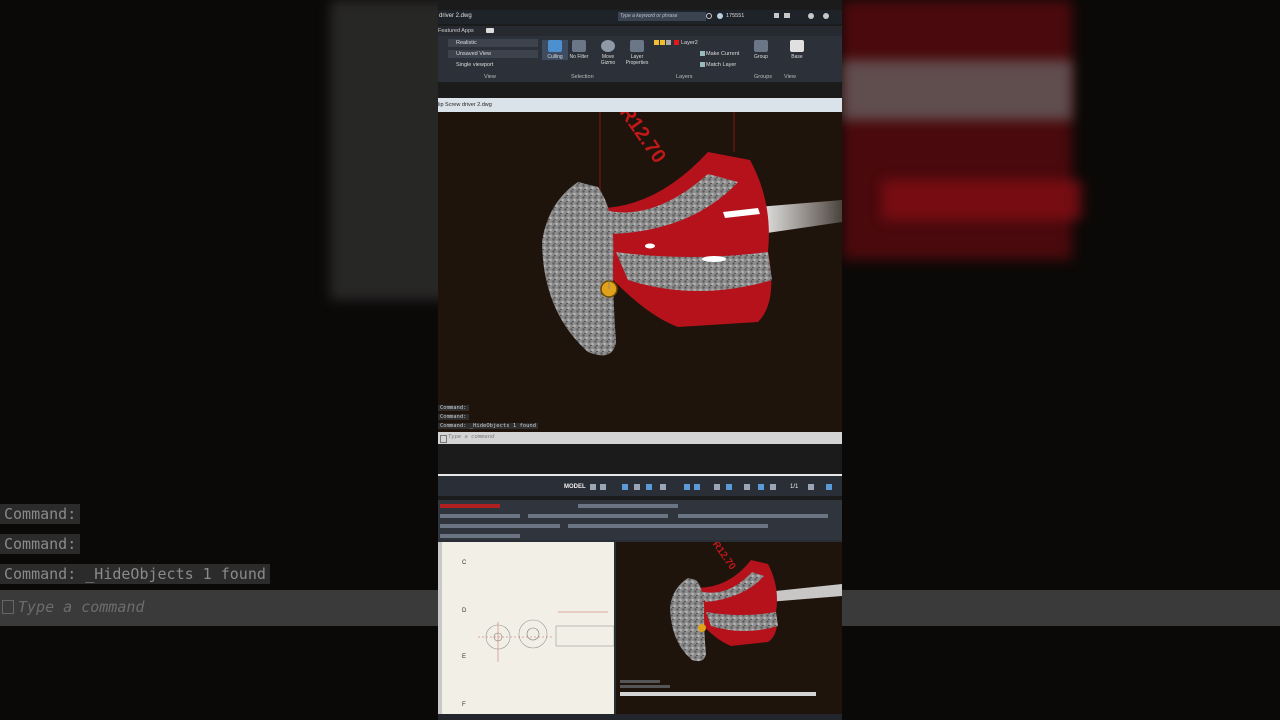 Image resolution: width=1280 pixels, height=720 pixels. What do you see at coordinates (719, 54) in the screenshot?
I see `make-current-button: Make Current` at bounding box center [719, 54].